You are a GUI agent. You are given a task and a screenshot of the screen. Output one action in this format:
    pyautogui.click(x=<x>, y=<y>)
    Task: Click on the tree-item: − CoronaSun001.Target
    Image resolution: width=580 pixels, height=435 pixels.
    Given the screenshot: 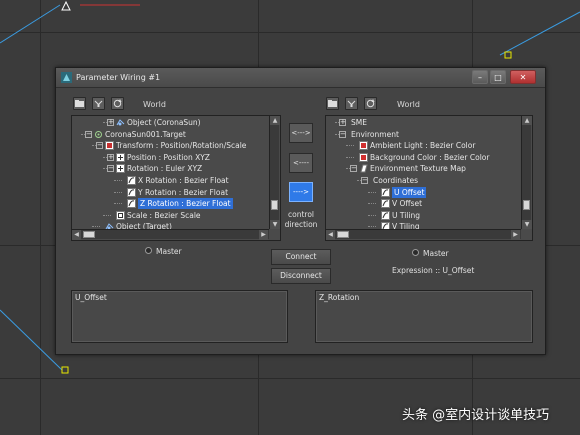 What is the action you would take?
    pyautogui.click(x=170, y=134)
    